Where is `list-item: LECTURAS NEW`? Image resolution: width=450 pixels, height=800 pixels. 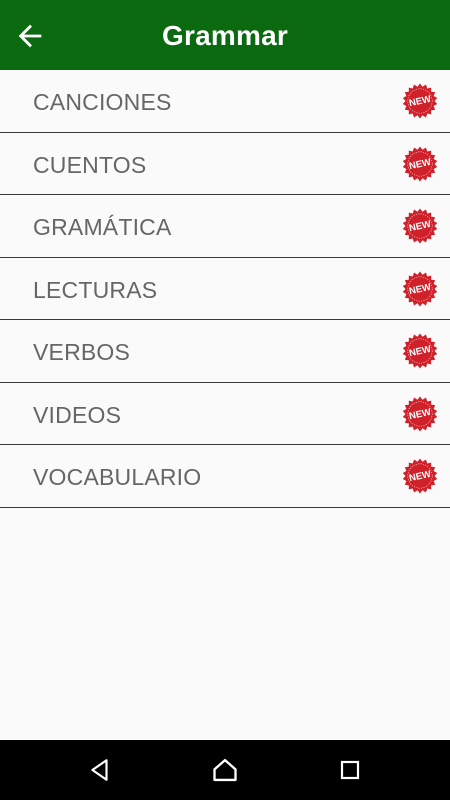
list-item: LECTURAS NEW is located at coordinates (225, 289).